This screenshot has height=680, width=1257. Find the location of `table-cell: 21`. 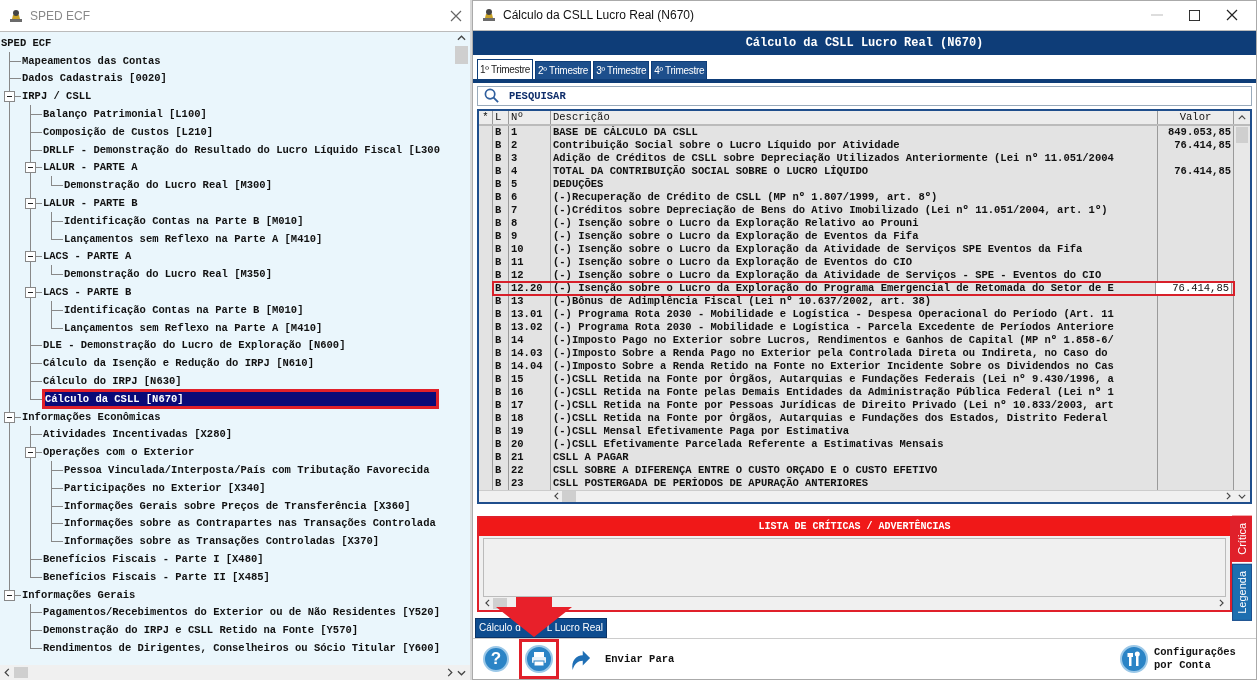

table-cell: 21 is located at coordinates (530, 457).